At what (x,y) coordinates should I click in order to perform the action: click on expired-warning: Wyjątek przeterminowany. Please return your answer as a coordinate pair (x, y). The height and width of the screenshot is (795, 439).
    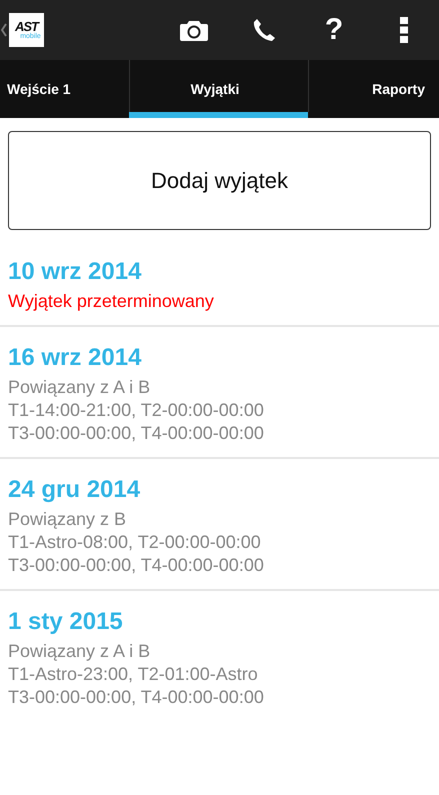
    Looking at the image, I should click on (111, 301).